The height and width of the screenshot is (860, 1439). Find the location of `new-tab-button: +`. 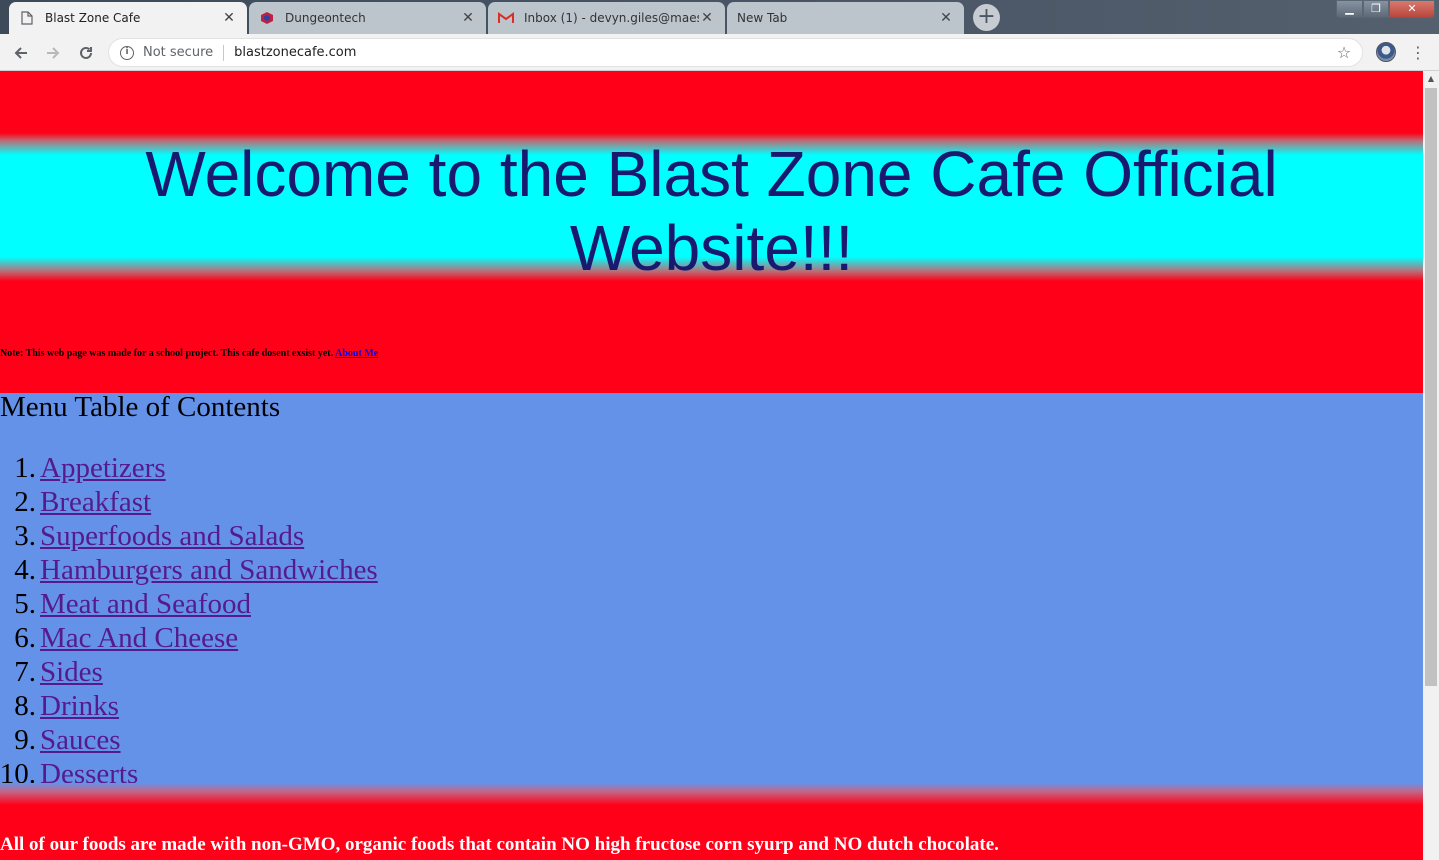

new-tab-button: + is located at coordinates (986, 17).